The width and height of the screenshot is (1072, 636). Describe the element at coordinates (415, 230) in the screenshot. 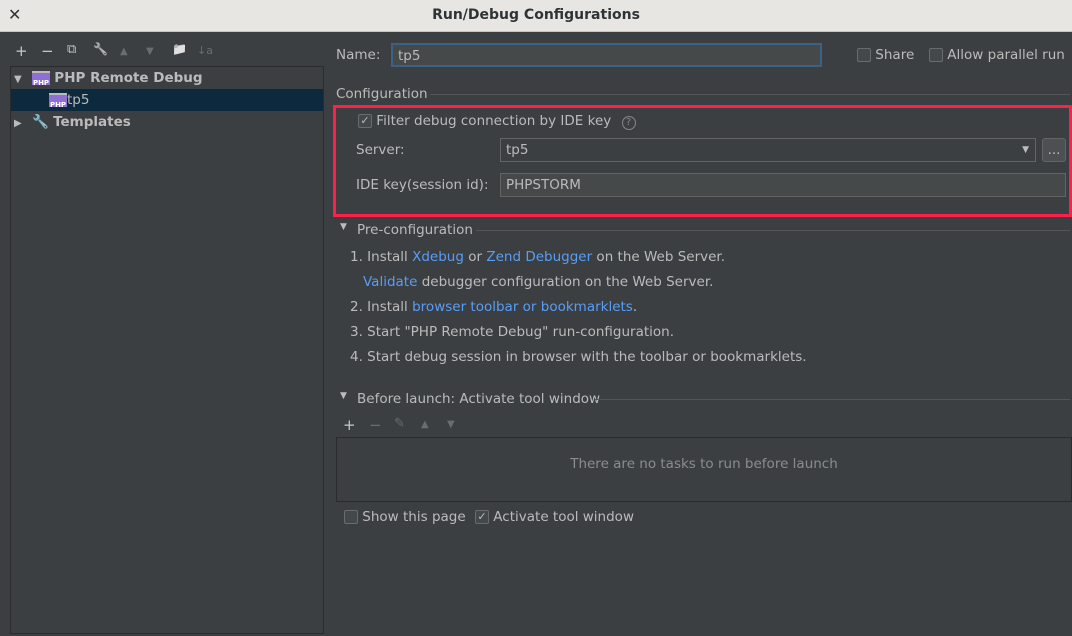

I see `preconfig-title: Pre-configuration` at that location.